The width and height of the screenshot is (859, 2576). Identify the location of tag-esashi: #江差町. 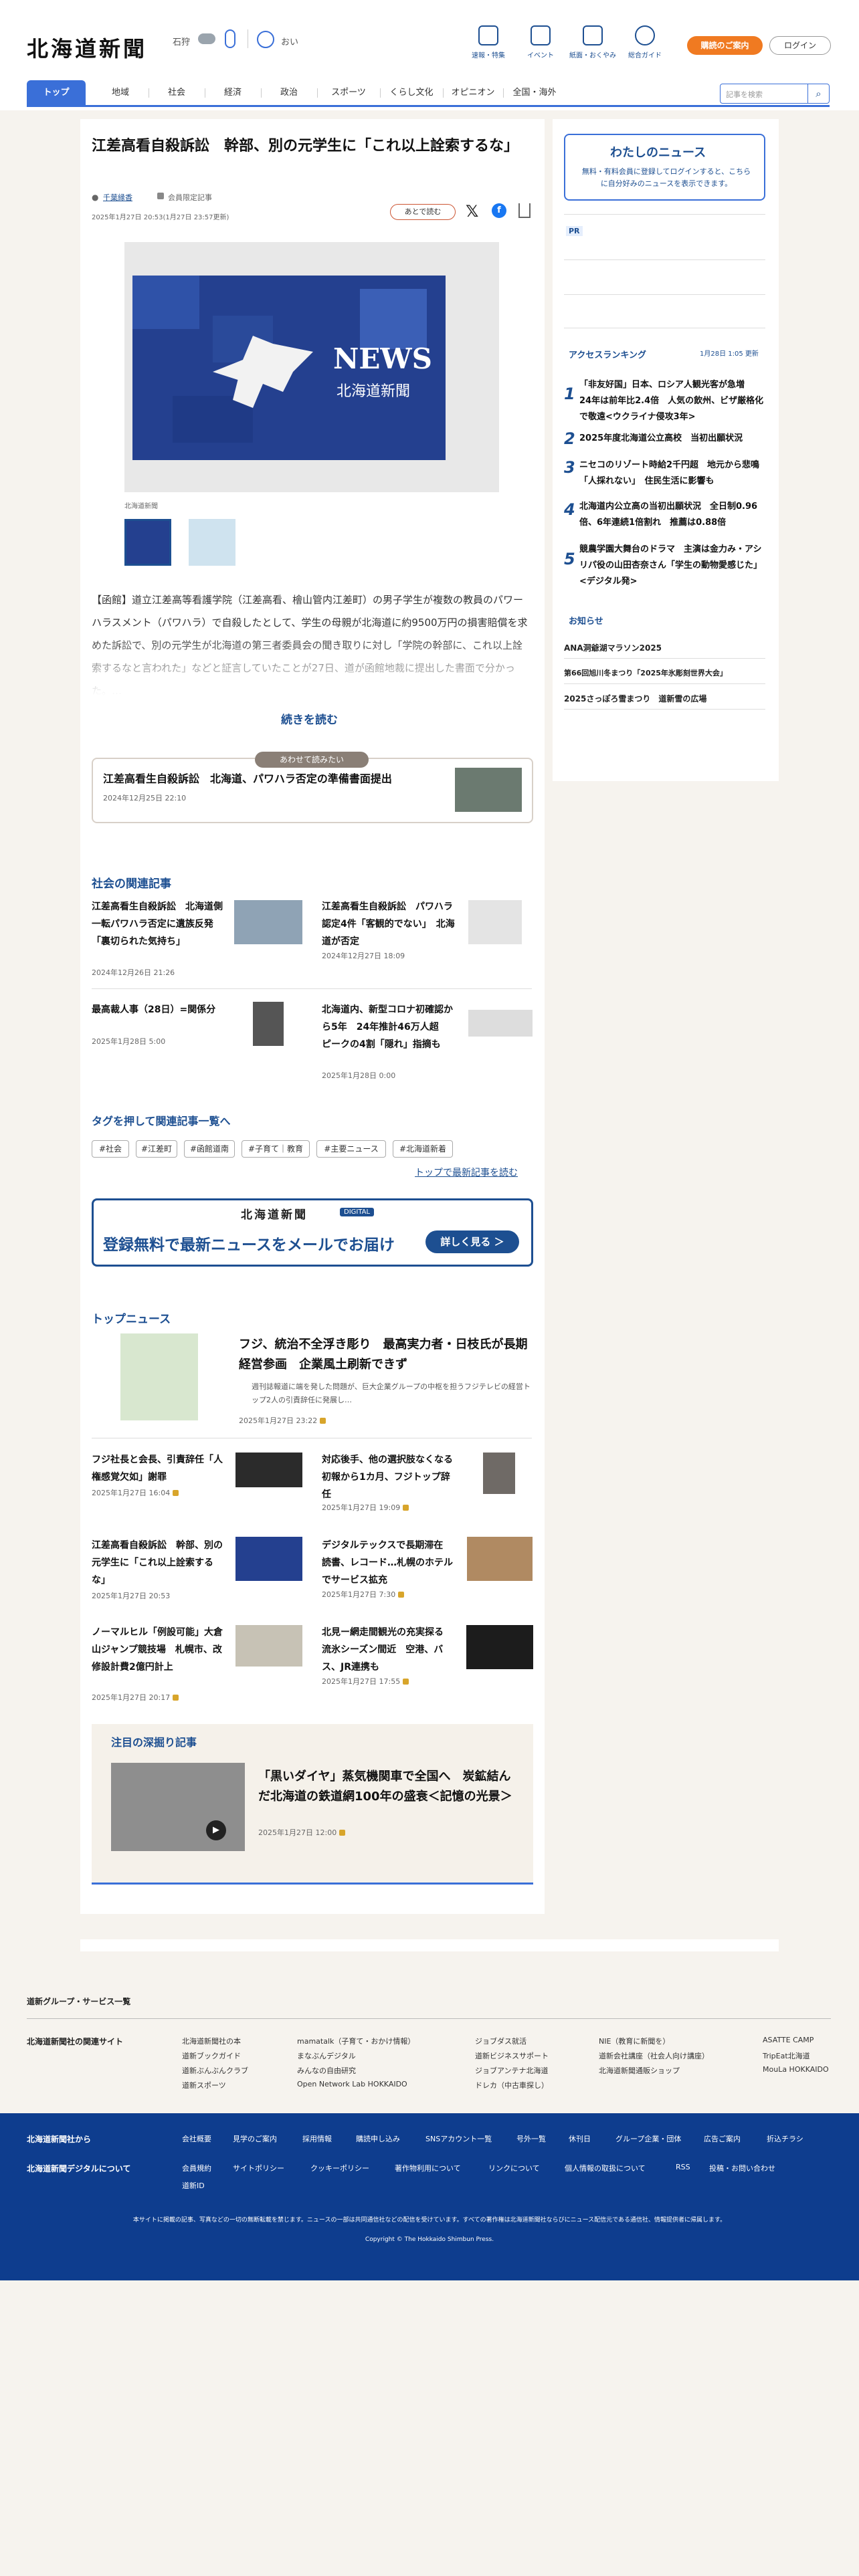
(156, 1149).